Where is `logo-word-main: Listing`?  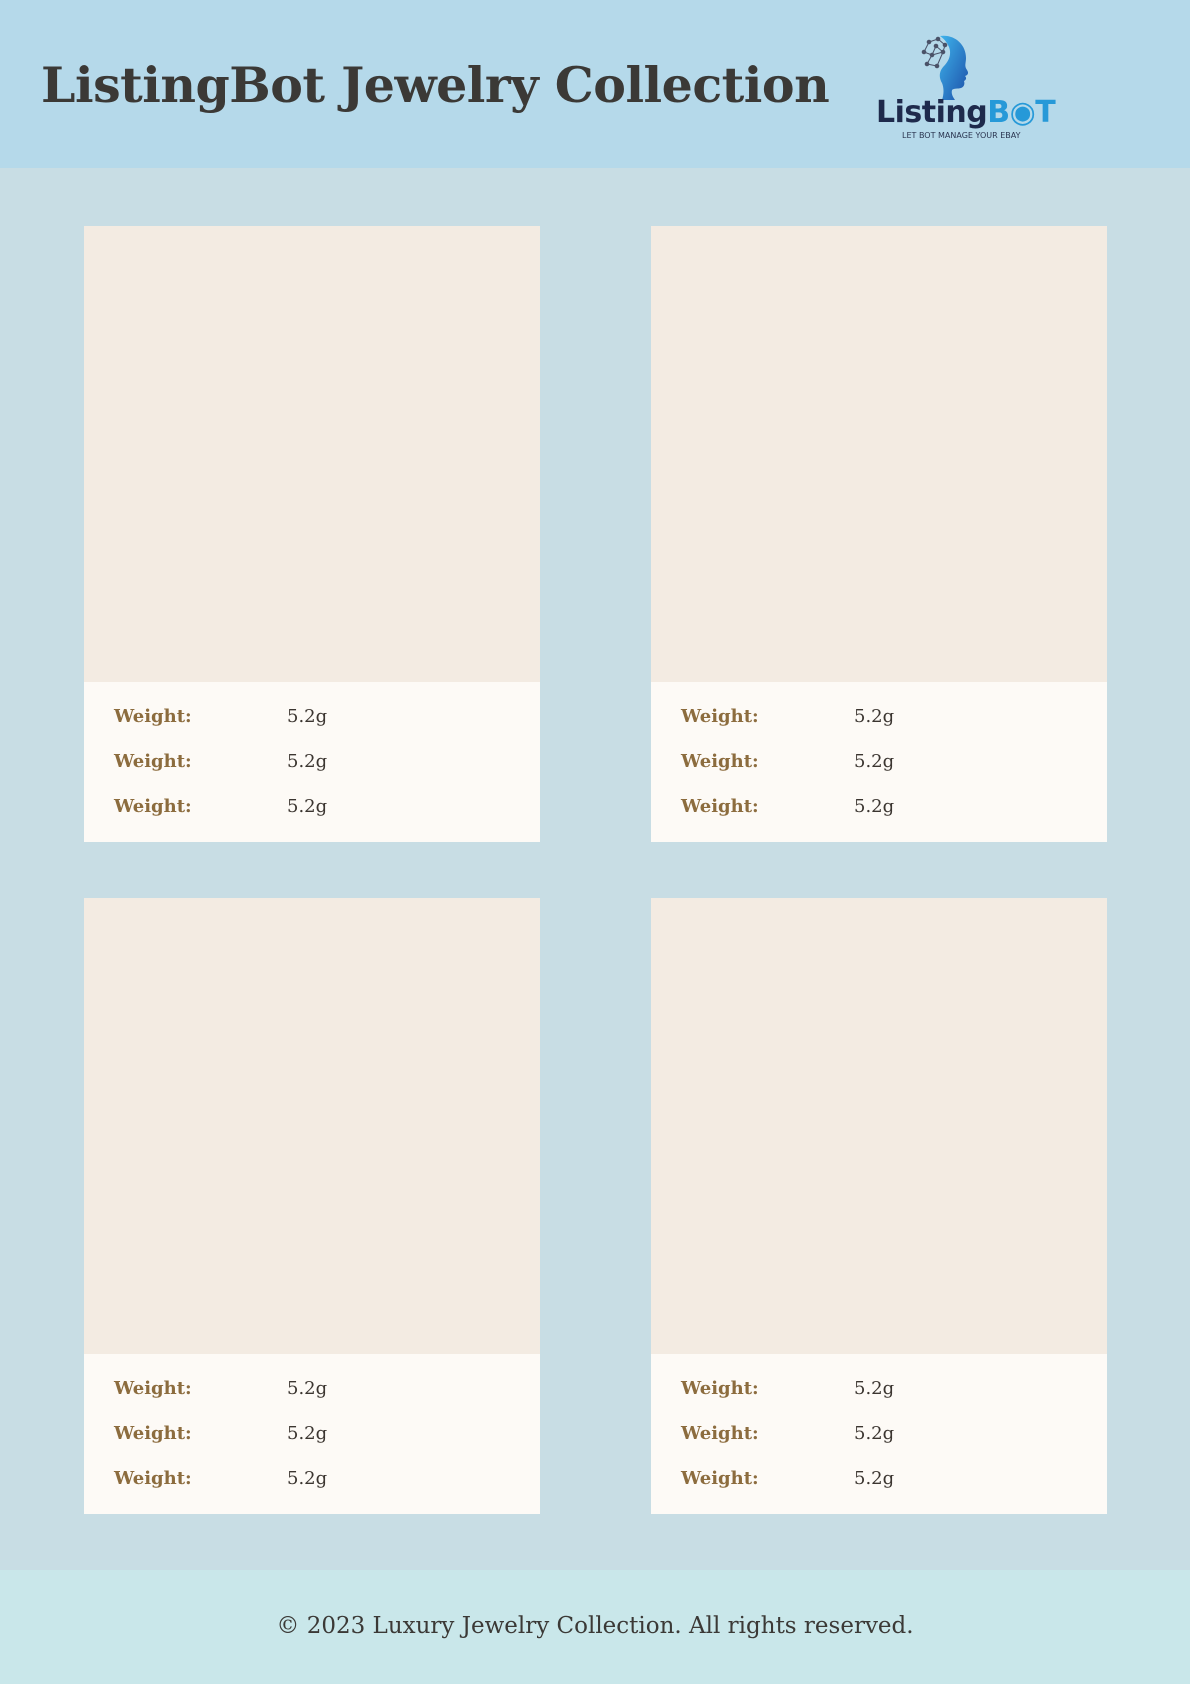
logo-word-main: Listing is located at coordinates (932, 112).